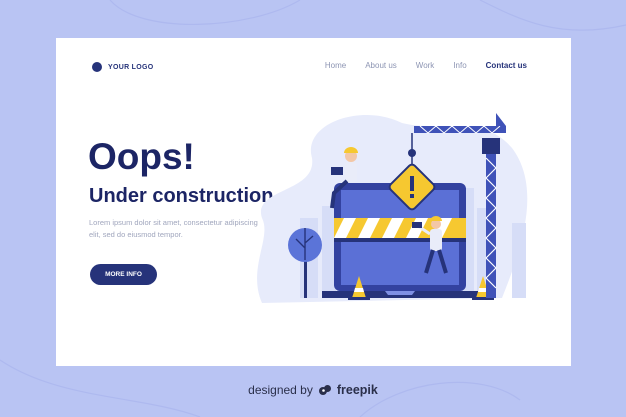 Image resolution: width=626 pixels, height=417 pixels. What do you see at coordinates (280, 390) in the screenshot?
I see `footer-label: designed by` at bounding box center [280, 390].